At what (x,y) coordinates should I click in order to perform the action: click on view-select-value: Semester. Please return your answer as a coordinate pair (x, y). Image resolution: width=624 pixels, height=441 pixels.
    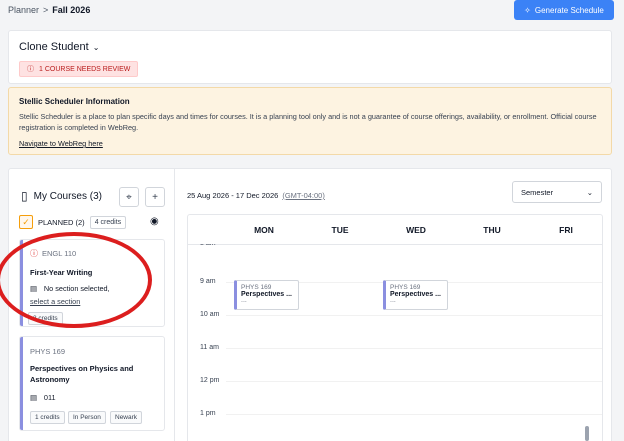
    Looking at the image, I should click on (537, 192).